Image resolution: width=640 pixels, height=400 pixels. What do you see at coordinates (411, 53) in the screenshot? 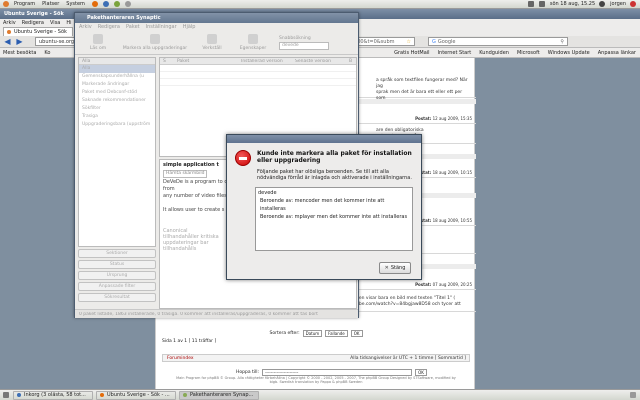
I see `bookmark-hotmail: Gratis HotMail` at bounding box center [411, 53].